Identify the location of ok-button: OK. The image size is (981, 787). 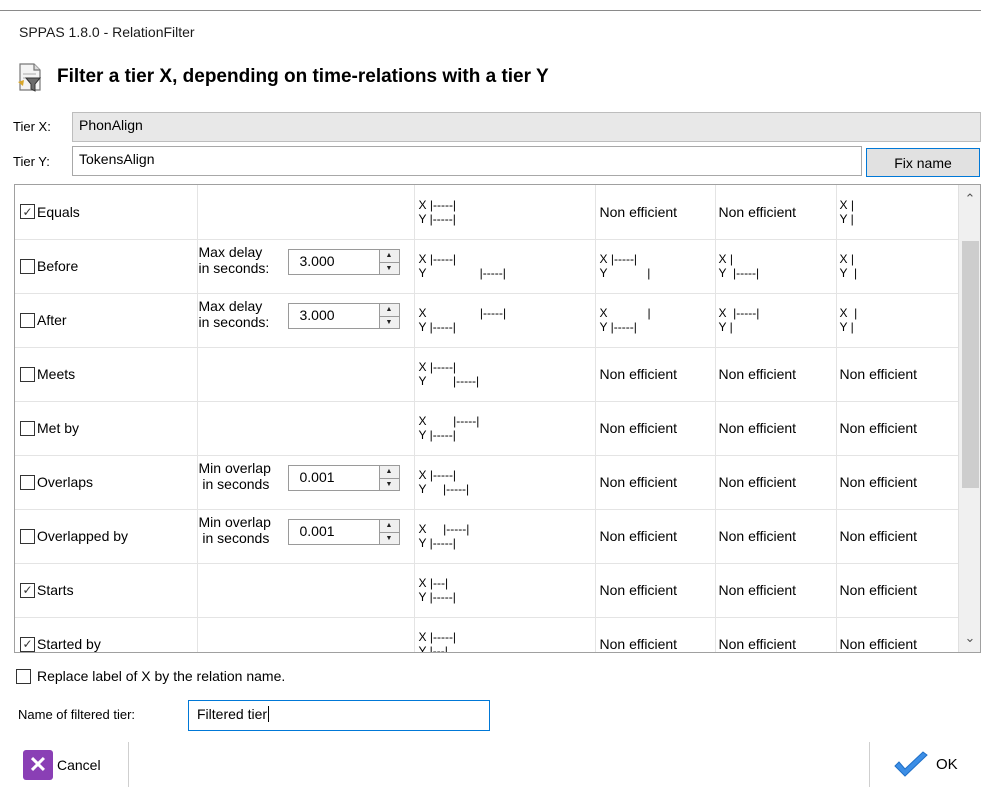
(925, 764).